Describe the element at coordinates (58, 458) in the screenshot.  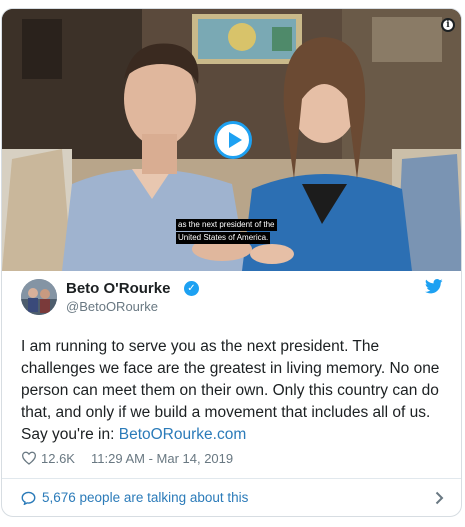
I see `like-count: 12.6K` at that location.